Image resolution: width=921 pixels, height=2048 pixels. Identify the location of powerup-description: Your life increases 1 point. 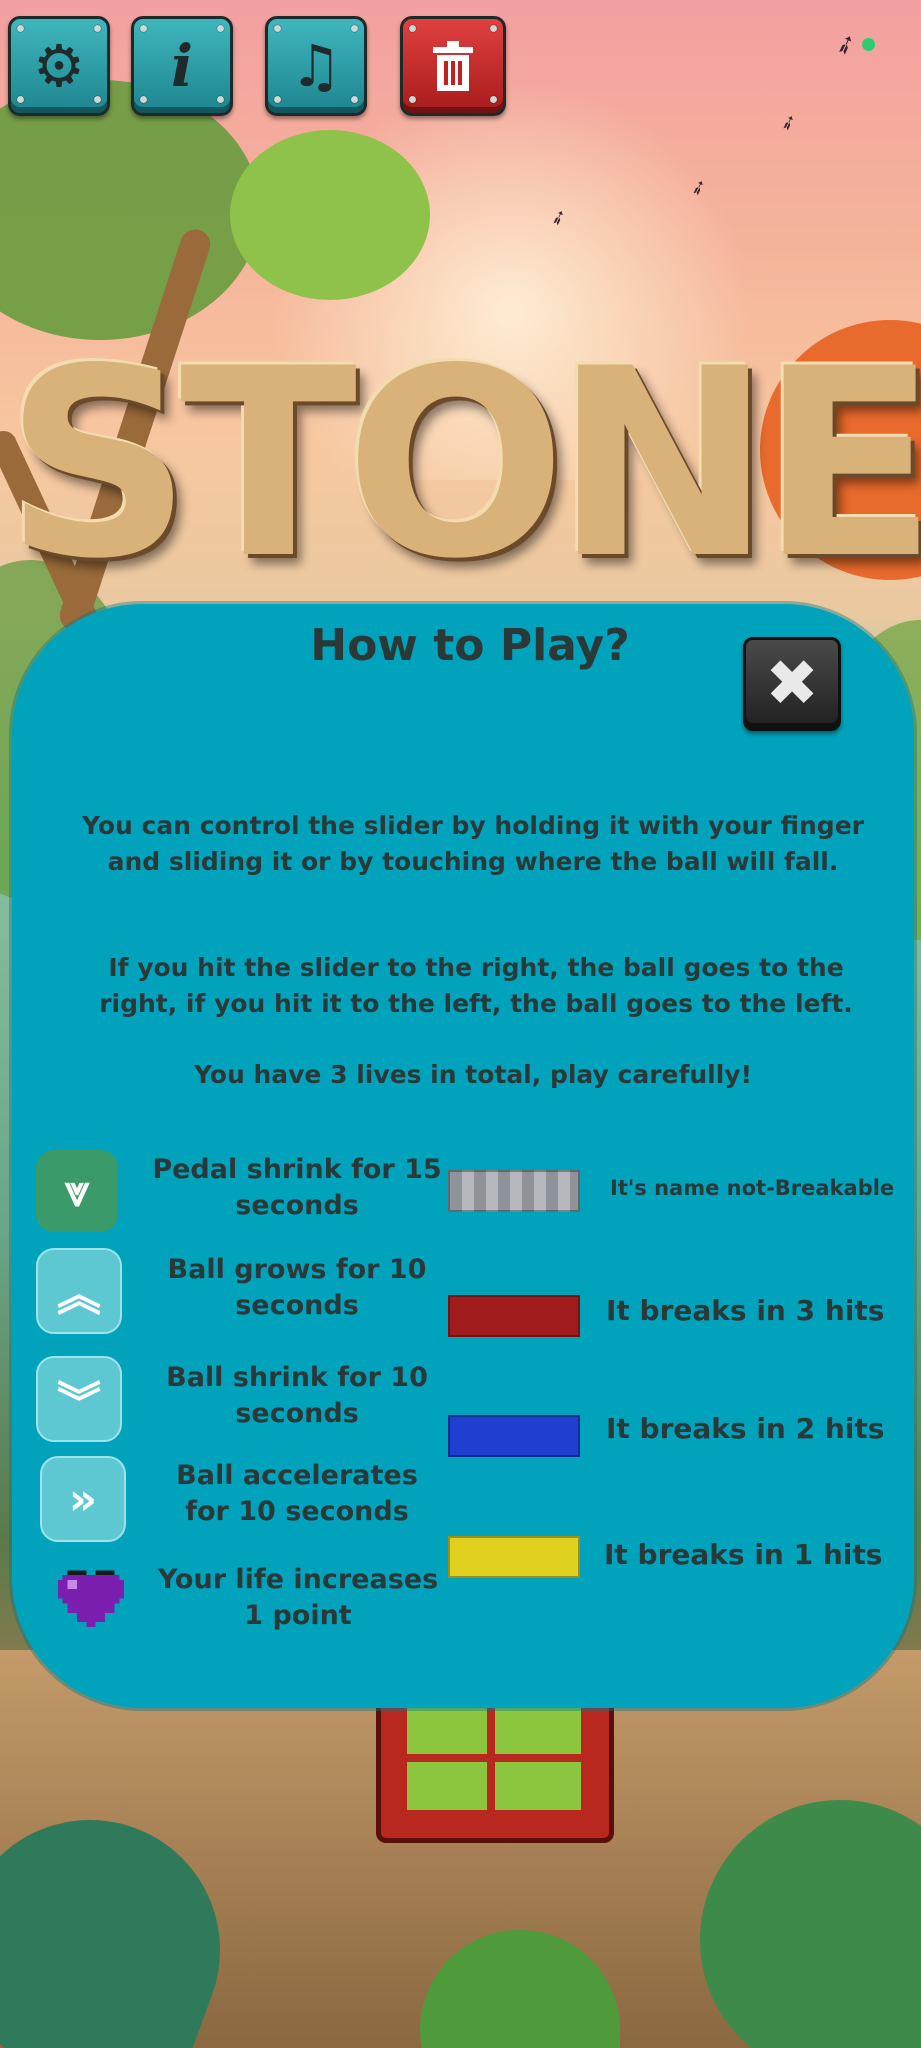
(298, 1597).